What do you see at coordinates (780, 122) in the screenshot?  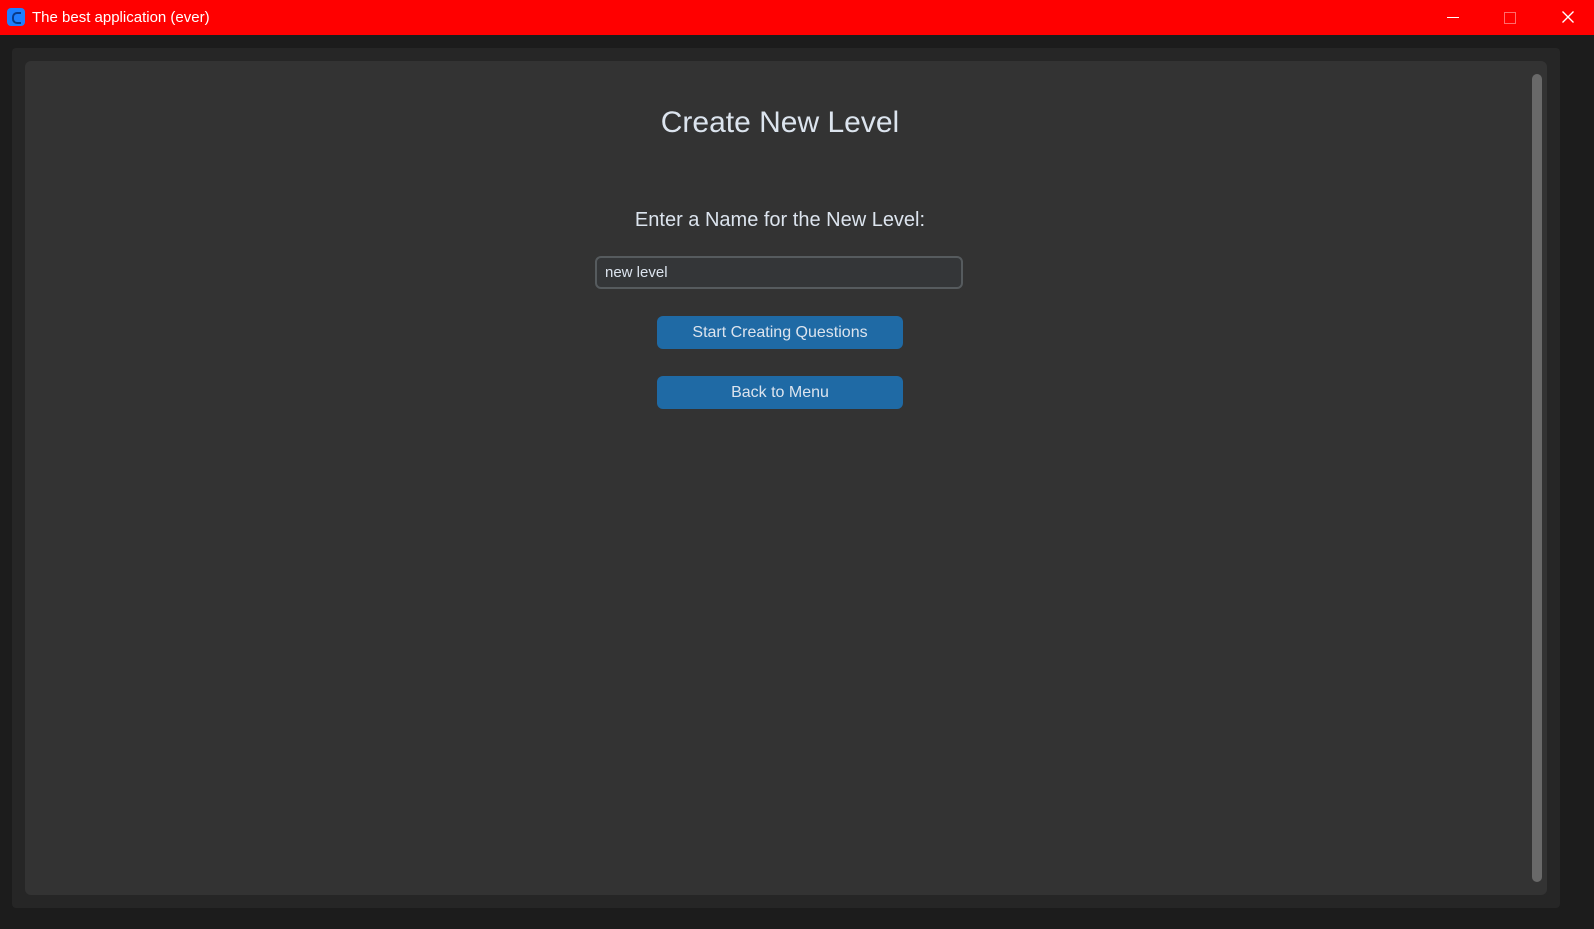 I see `page-title: Create New Level` at bounding box center [780, 122].